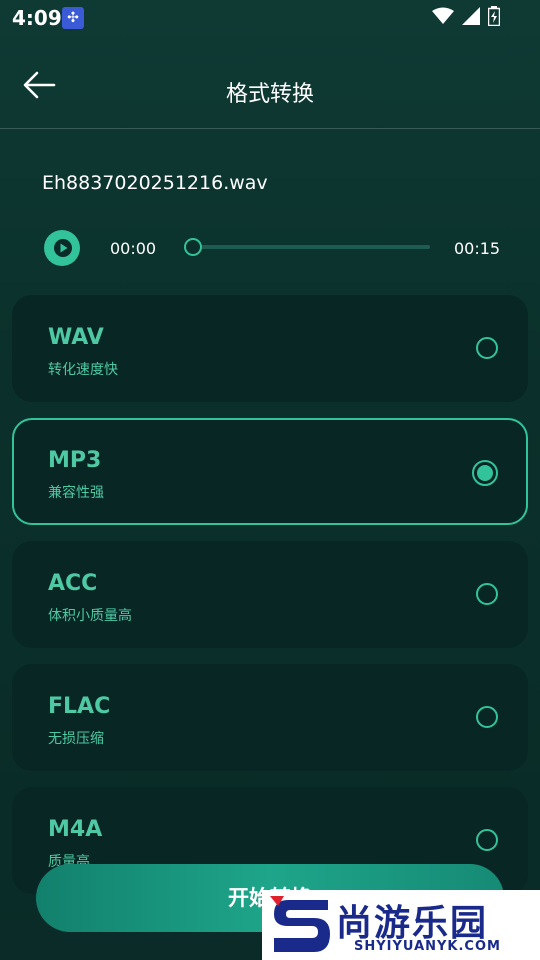  What do you see at coordinates (90, 616) in the screenshot?
I see `format-description: 体积小质量高` at bounding box center [90, 616].